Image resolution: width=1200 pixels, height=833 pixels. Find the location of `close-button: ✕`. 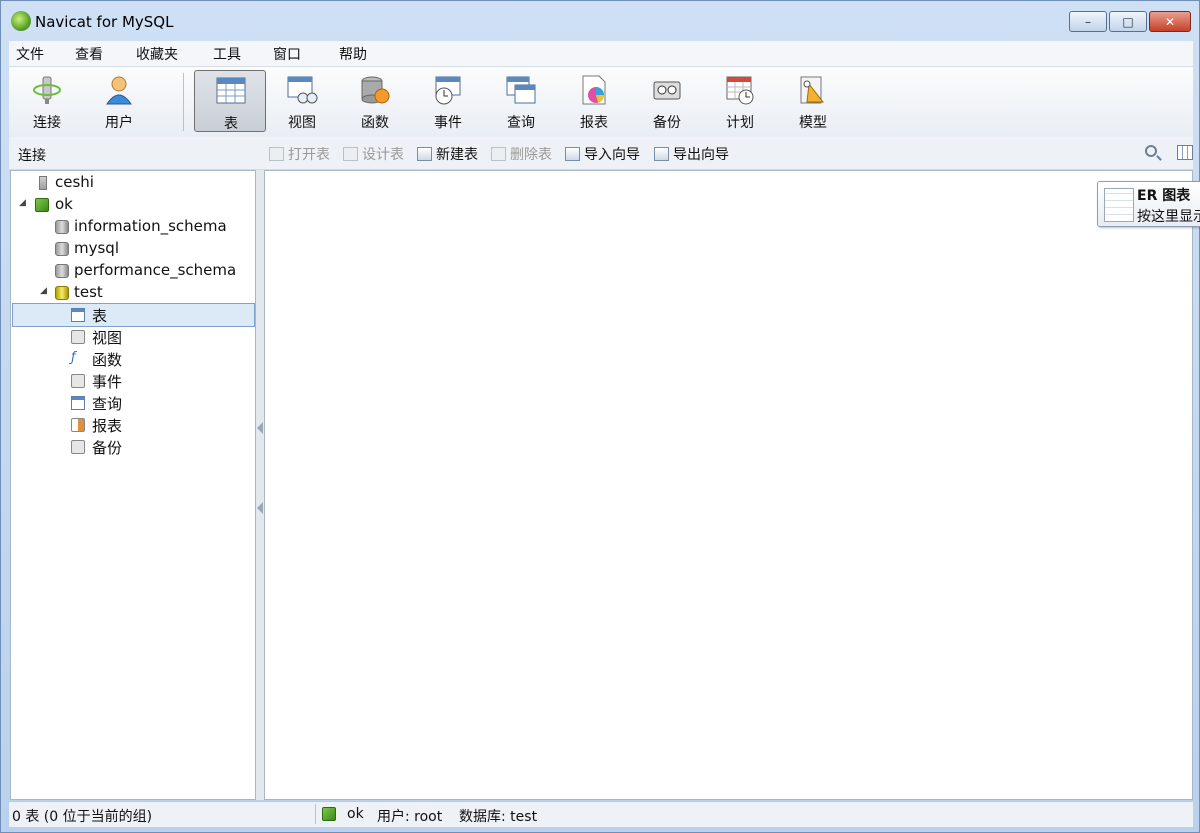

close-button: ✕ is located at coordinates (1170, 21).